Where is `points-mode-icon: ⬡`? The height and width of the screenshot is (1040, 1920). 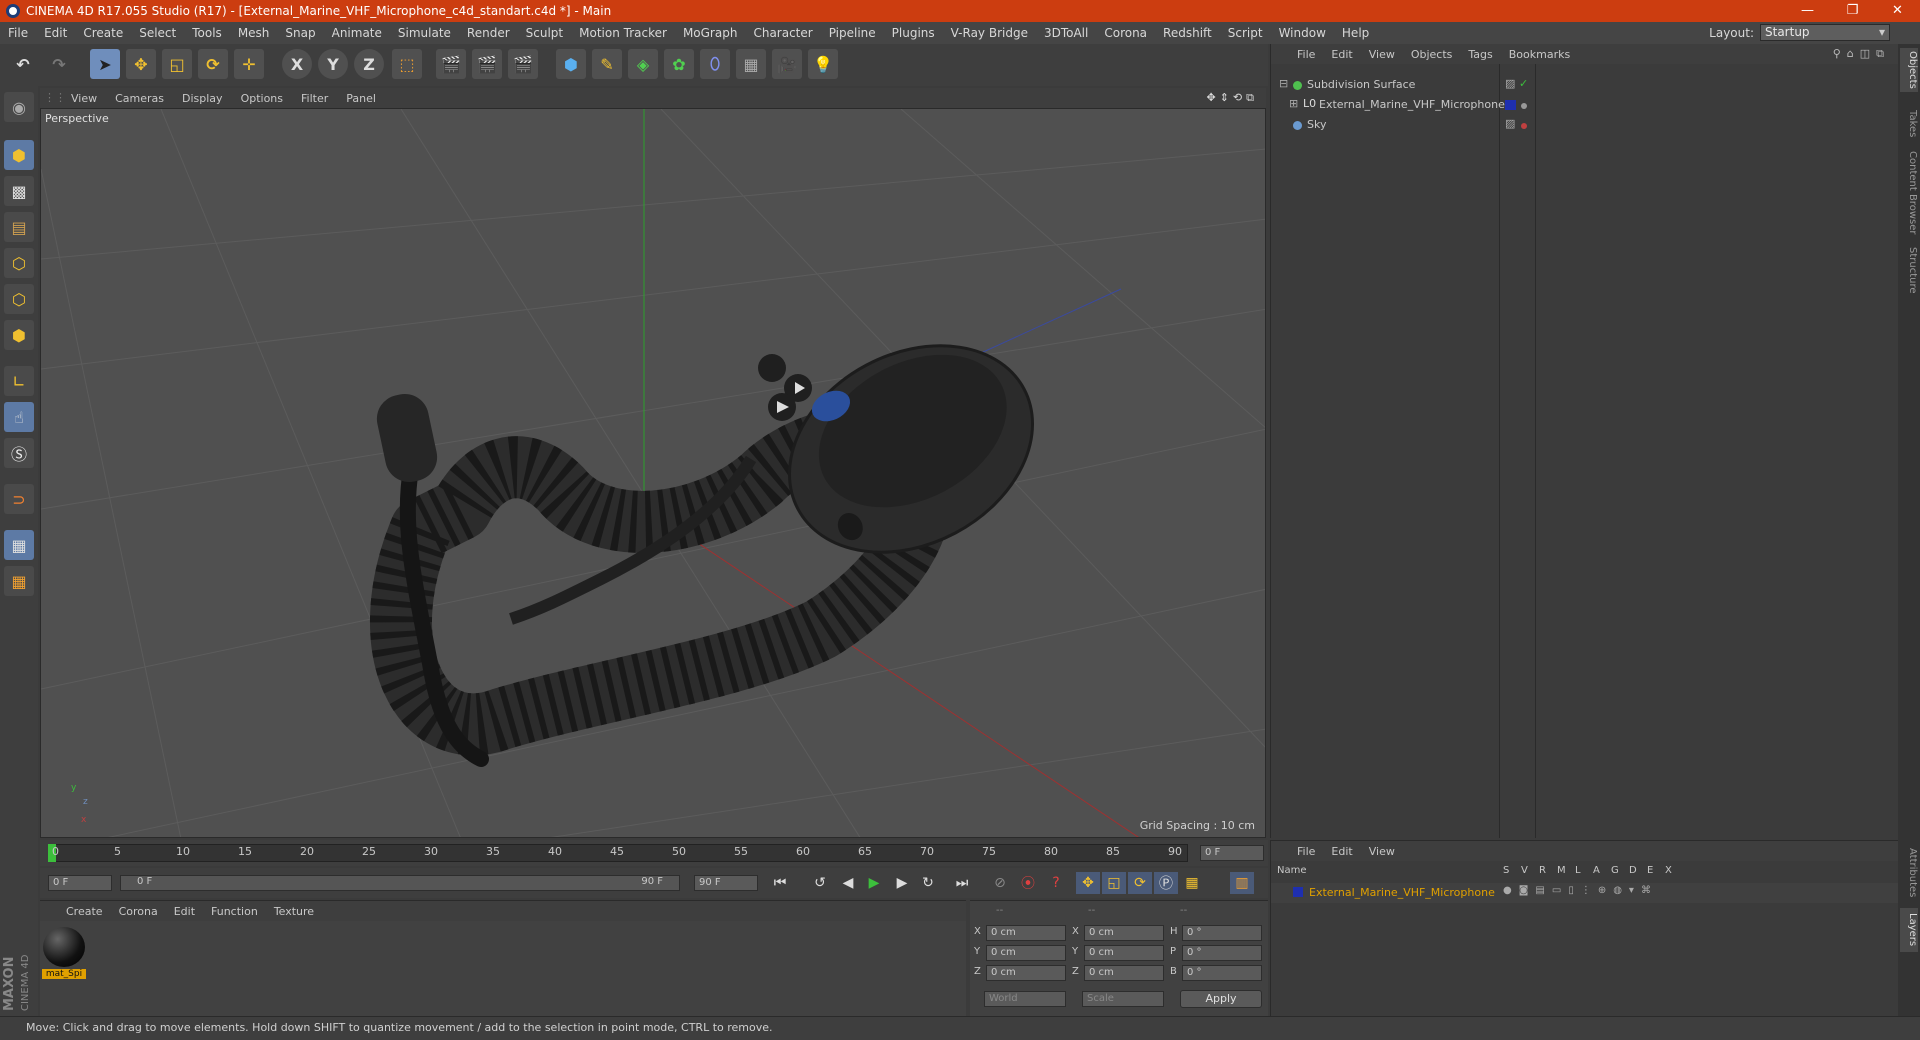
points-mode-icon: ⬡ is located at coordinates (19, 263).